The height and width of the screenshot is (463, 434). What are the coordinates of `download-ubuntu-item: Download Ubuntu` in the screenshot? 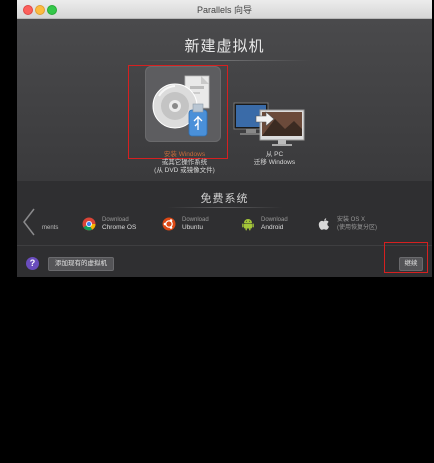 It's located at (194, 226).